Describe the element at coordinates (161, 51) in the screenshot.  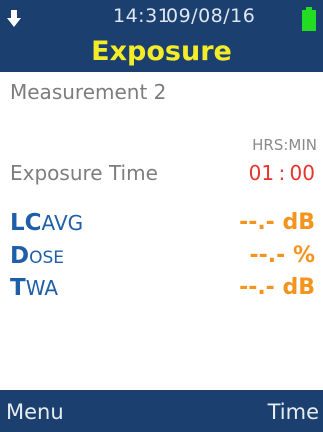
I see `page-title: Exposure` at that location.